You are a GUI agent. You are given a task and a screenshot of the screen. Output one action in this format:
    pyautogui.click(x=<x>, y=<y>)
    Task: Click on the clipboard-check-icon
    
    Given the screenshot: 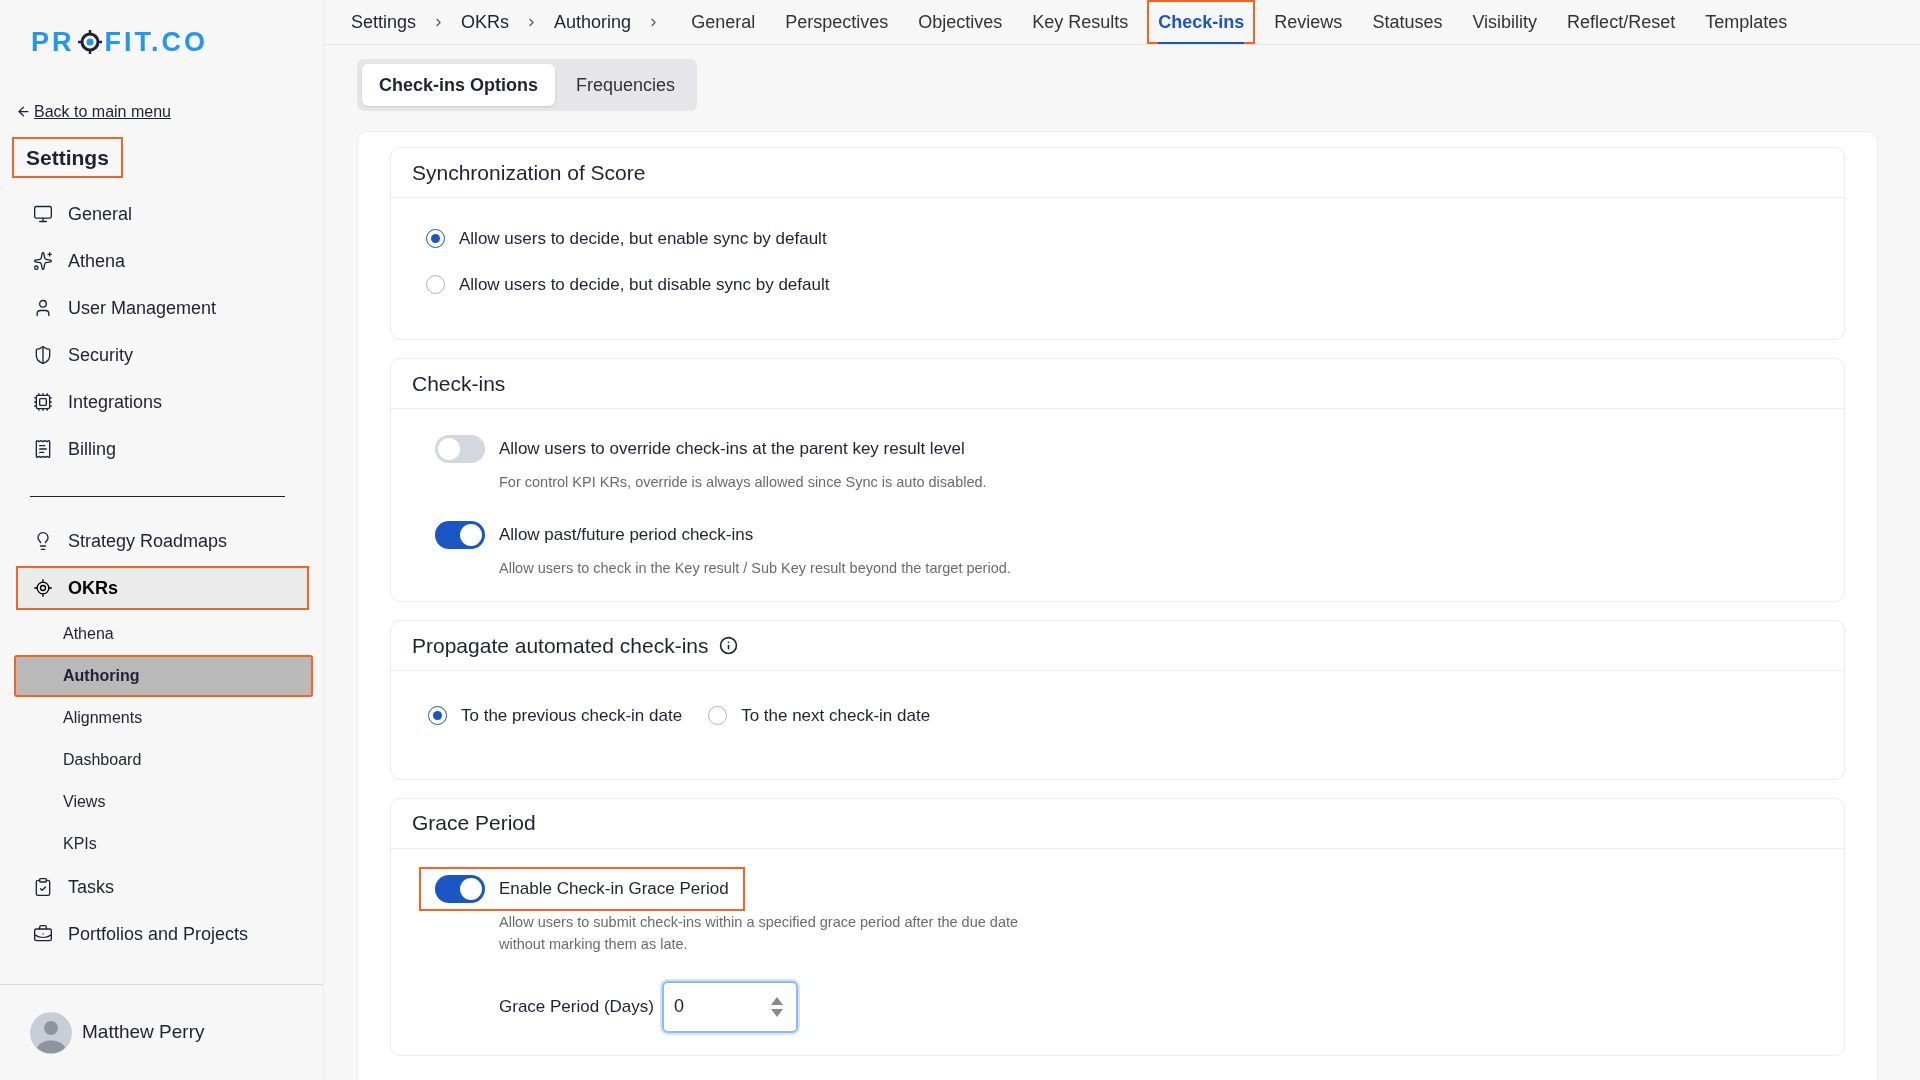 What is the action you would take?
    pyautogui.click(x=43, y=887)
    